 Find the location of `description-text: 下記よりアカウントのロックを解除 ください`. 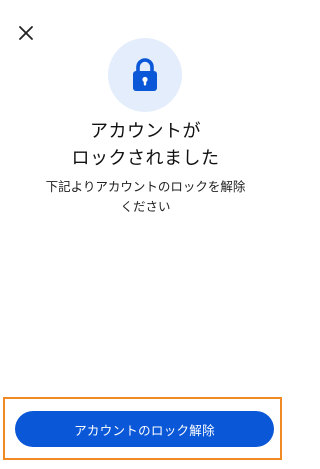

description-text: 下記よりアカウントのロックを解除 ください is located at coordinates (145, 197).